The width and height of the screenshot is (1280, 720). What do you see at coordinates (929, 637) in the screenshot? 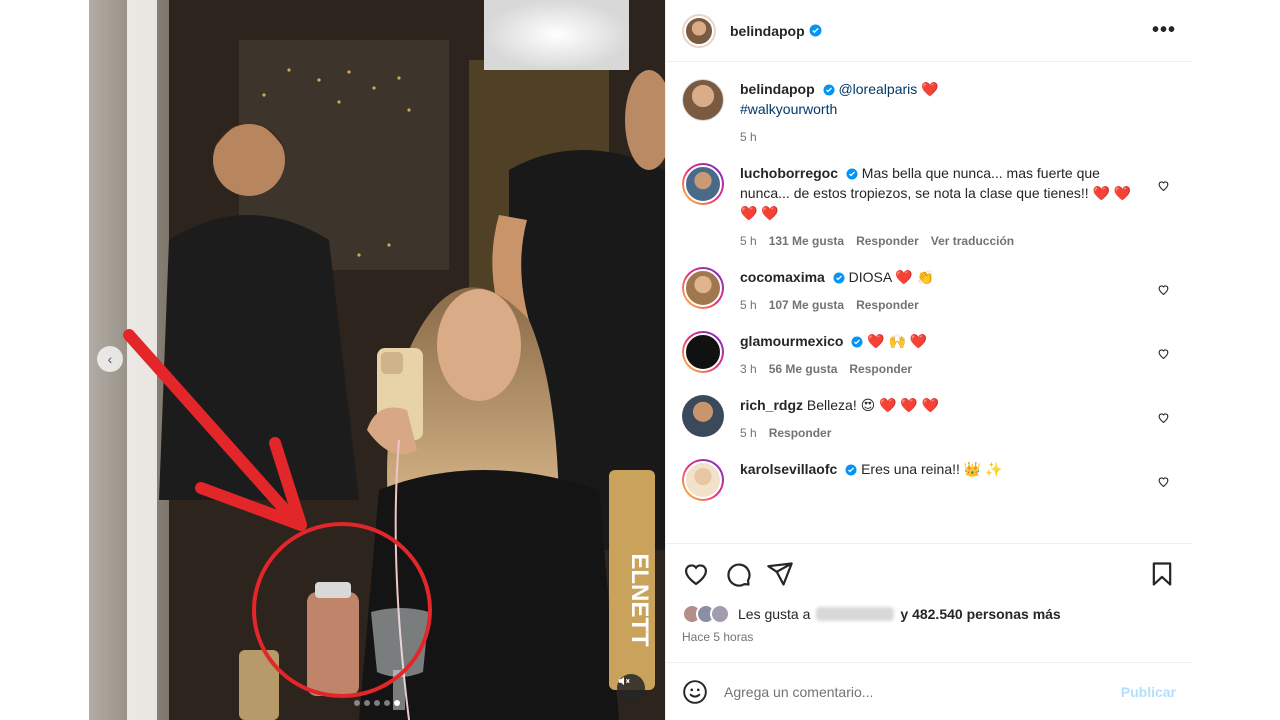
I see `post-date: Hace 5 horas` at bounding box center [929, 637].